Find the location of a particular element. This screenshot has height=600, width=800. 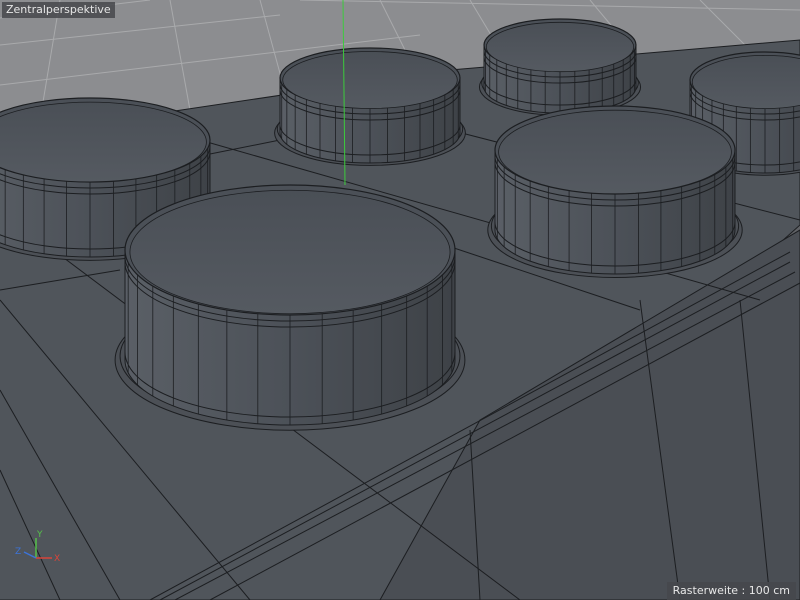

axis-gizmo: Y X Z is located at coordinates (36, 550).